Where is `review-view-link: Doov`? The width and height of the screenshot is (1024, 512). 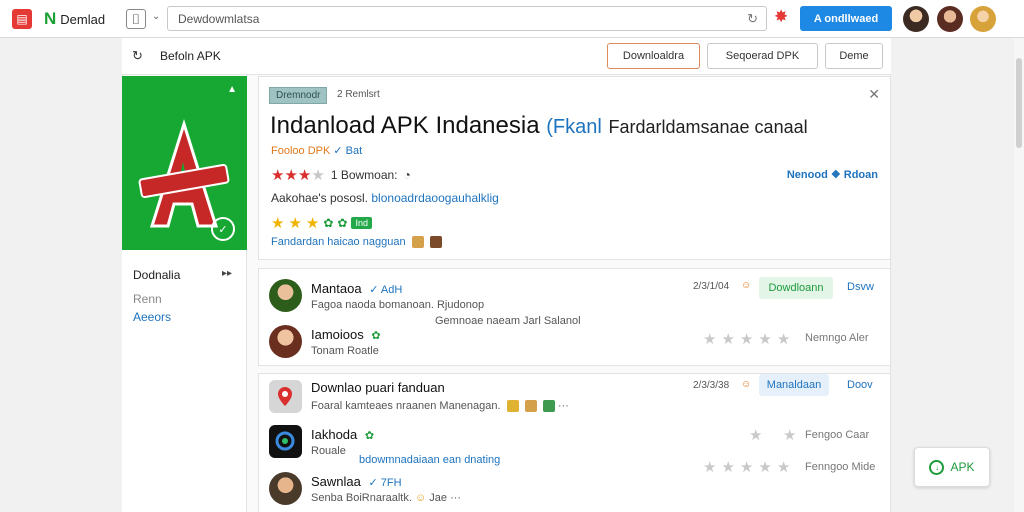
review-view-link: Doov is located at coordinates (860, 385).